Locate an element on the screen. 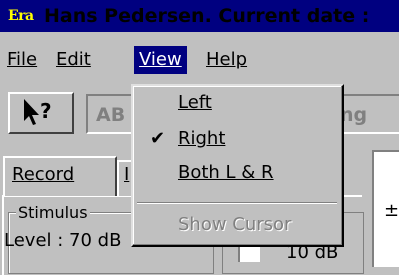  view-left-label: Left is located at coordinates (195, 102).